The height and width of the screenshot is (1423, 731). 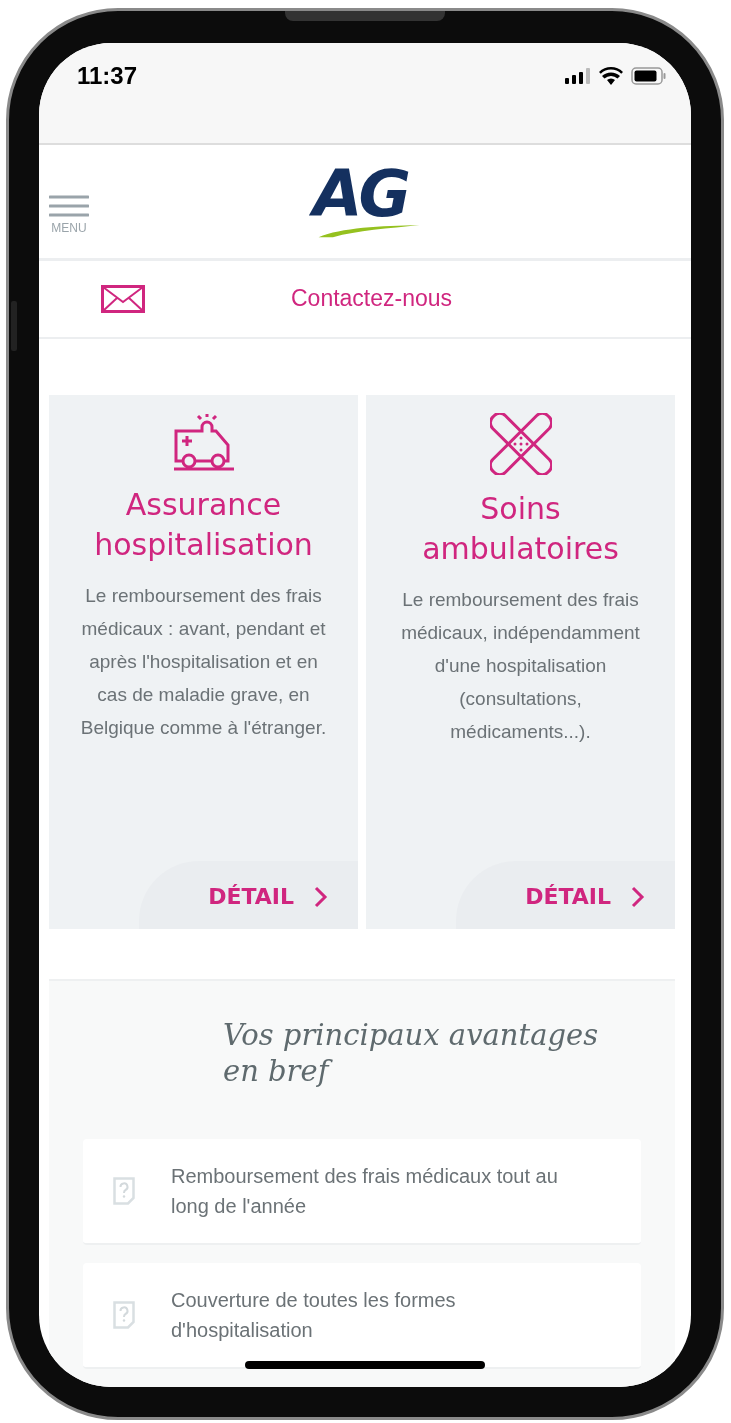 What do you see at coordinates (365, 298) in the screenshot?
I see `contact-link: Contactez-nous` at bounding box center [365, 298].